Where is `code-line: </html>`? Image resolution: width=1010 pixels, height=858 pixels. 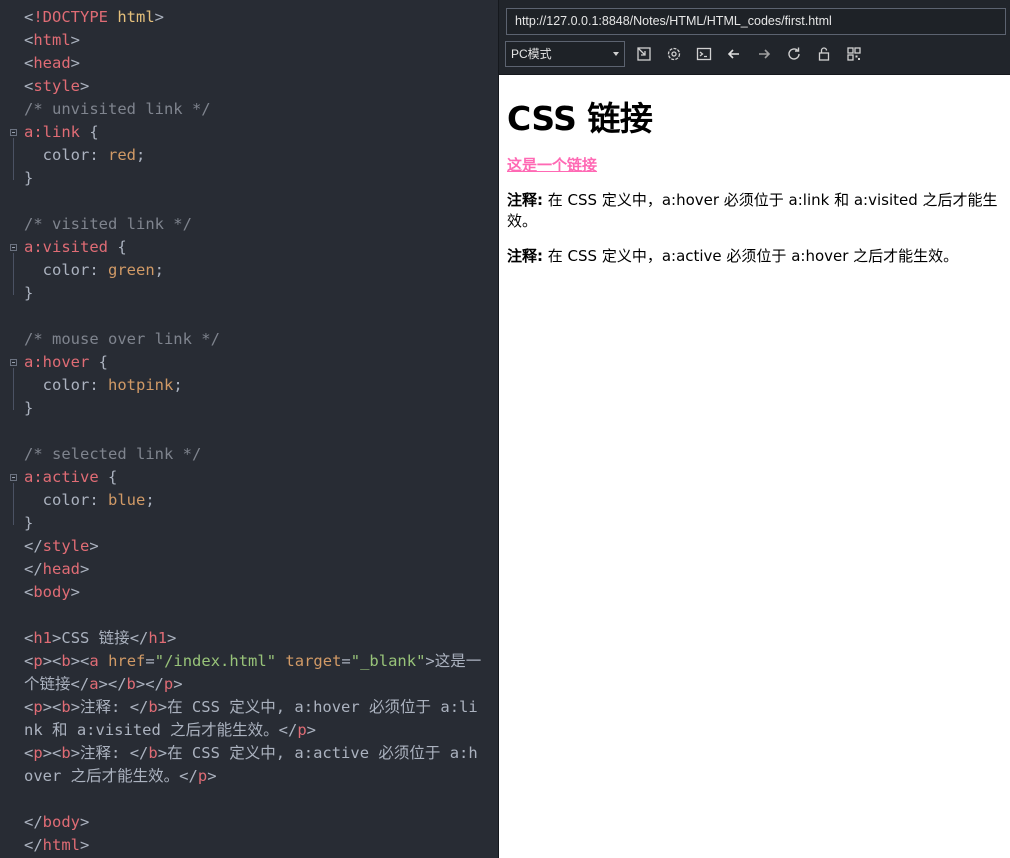 code-line: </html> is located at coordinates (261, 845).